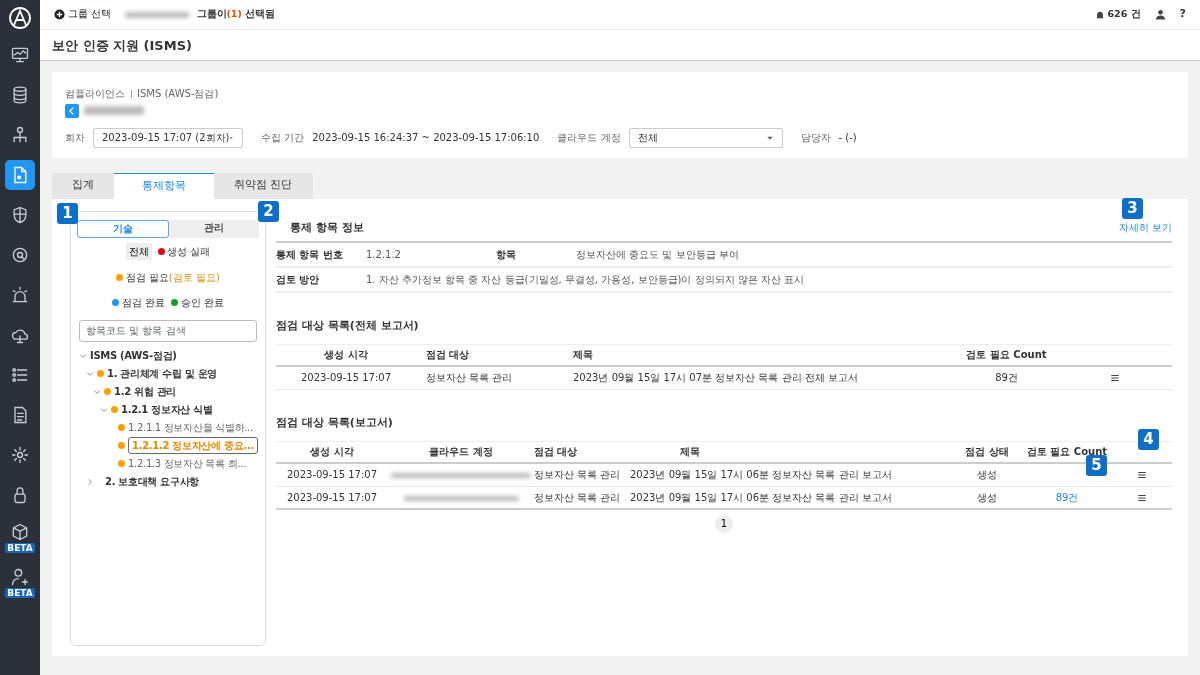 Image resolution: width=1200 pixels, height=675 pixels. What do you see at coordinates (815, 138) in the screenshot?
I see `filter-label: 담당자` at bounding box center [815, 138].